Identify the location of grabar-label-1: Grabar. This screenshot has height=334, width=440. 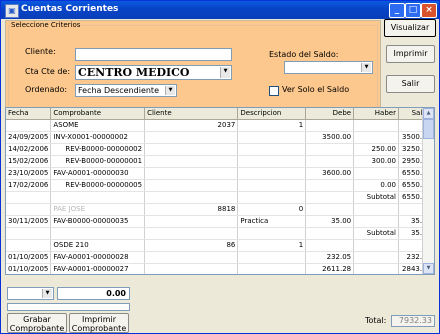
(37, 319).